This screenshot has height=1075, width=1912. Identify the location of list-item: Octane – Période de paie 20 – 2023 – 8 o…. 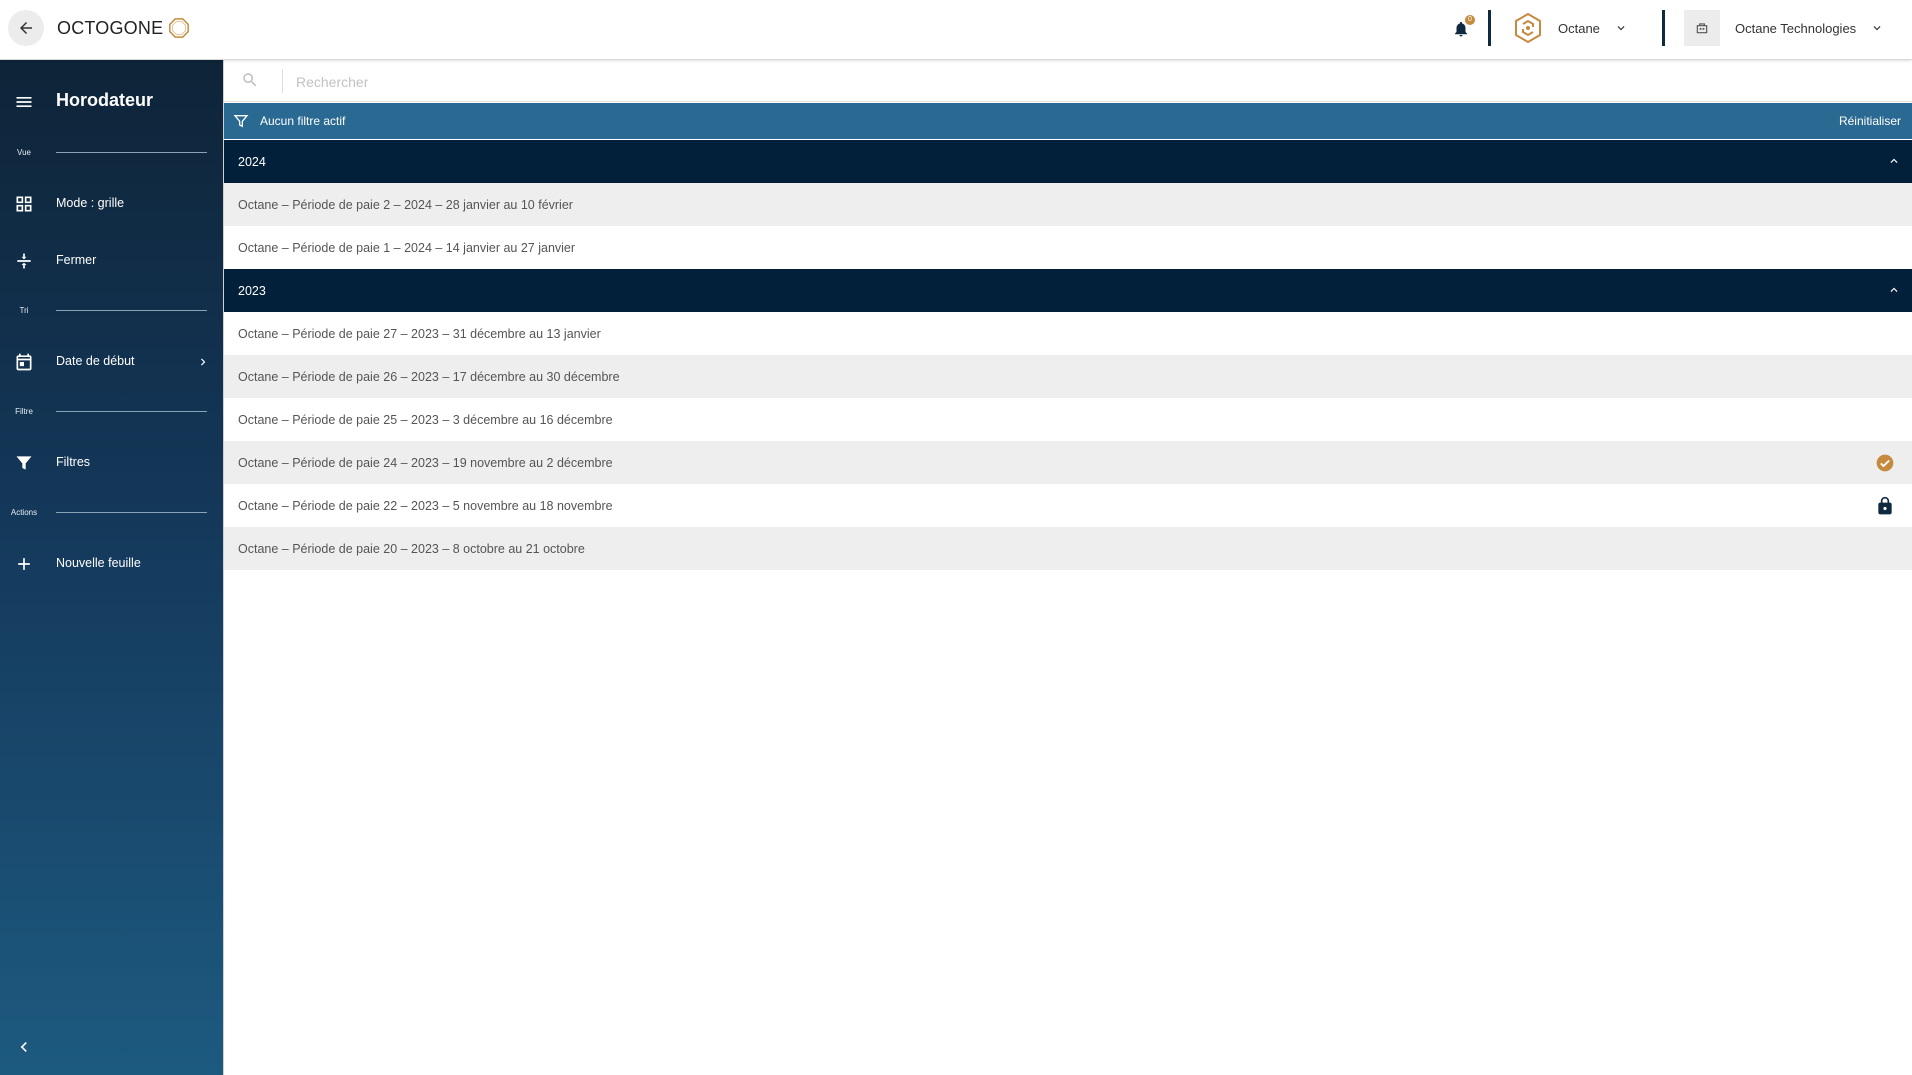
(1068, 548).